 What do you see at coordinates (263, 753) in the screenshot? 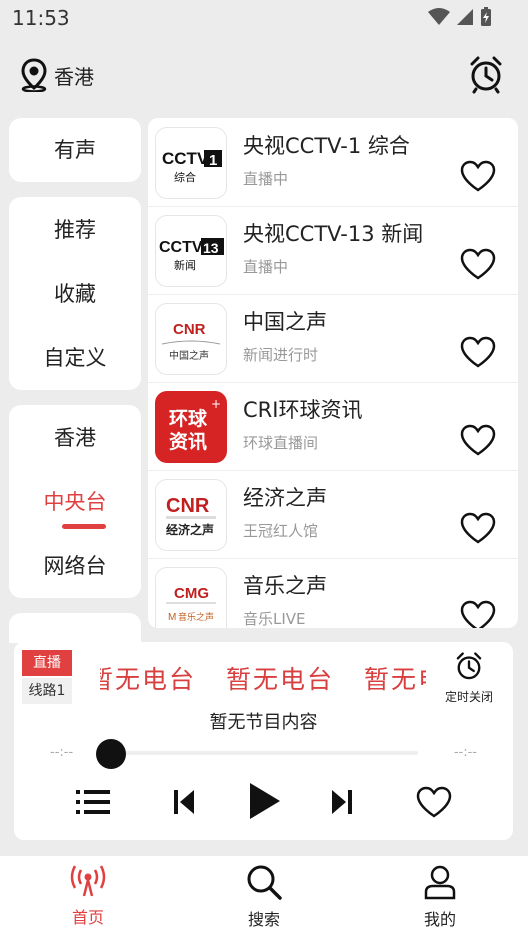
I see `progress-track` at bounding box center [263, 753].